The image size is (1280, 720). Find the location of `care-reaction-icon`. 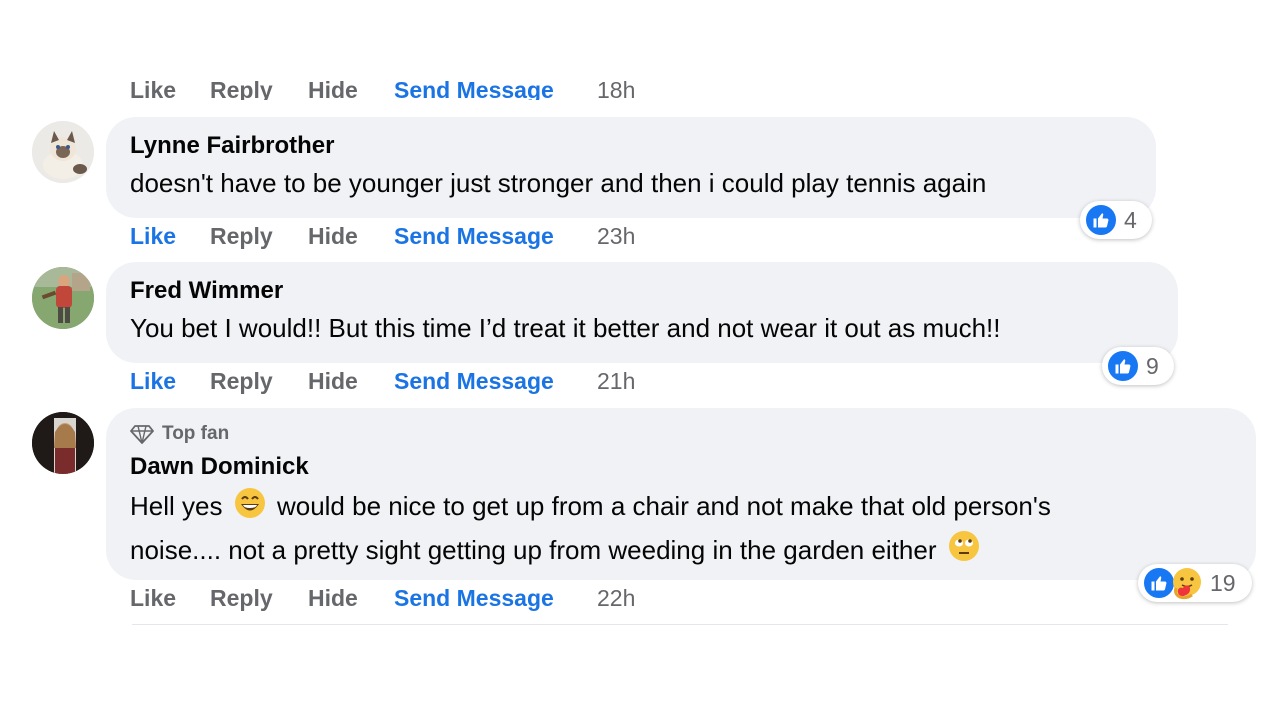

care-reaction-icon is located at coordinates (1187, 583).